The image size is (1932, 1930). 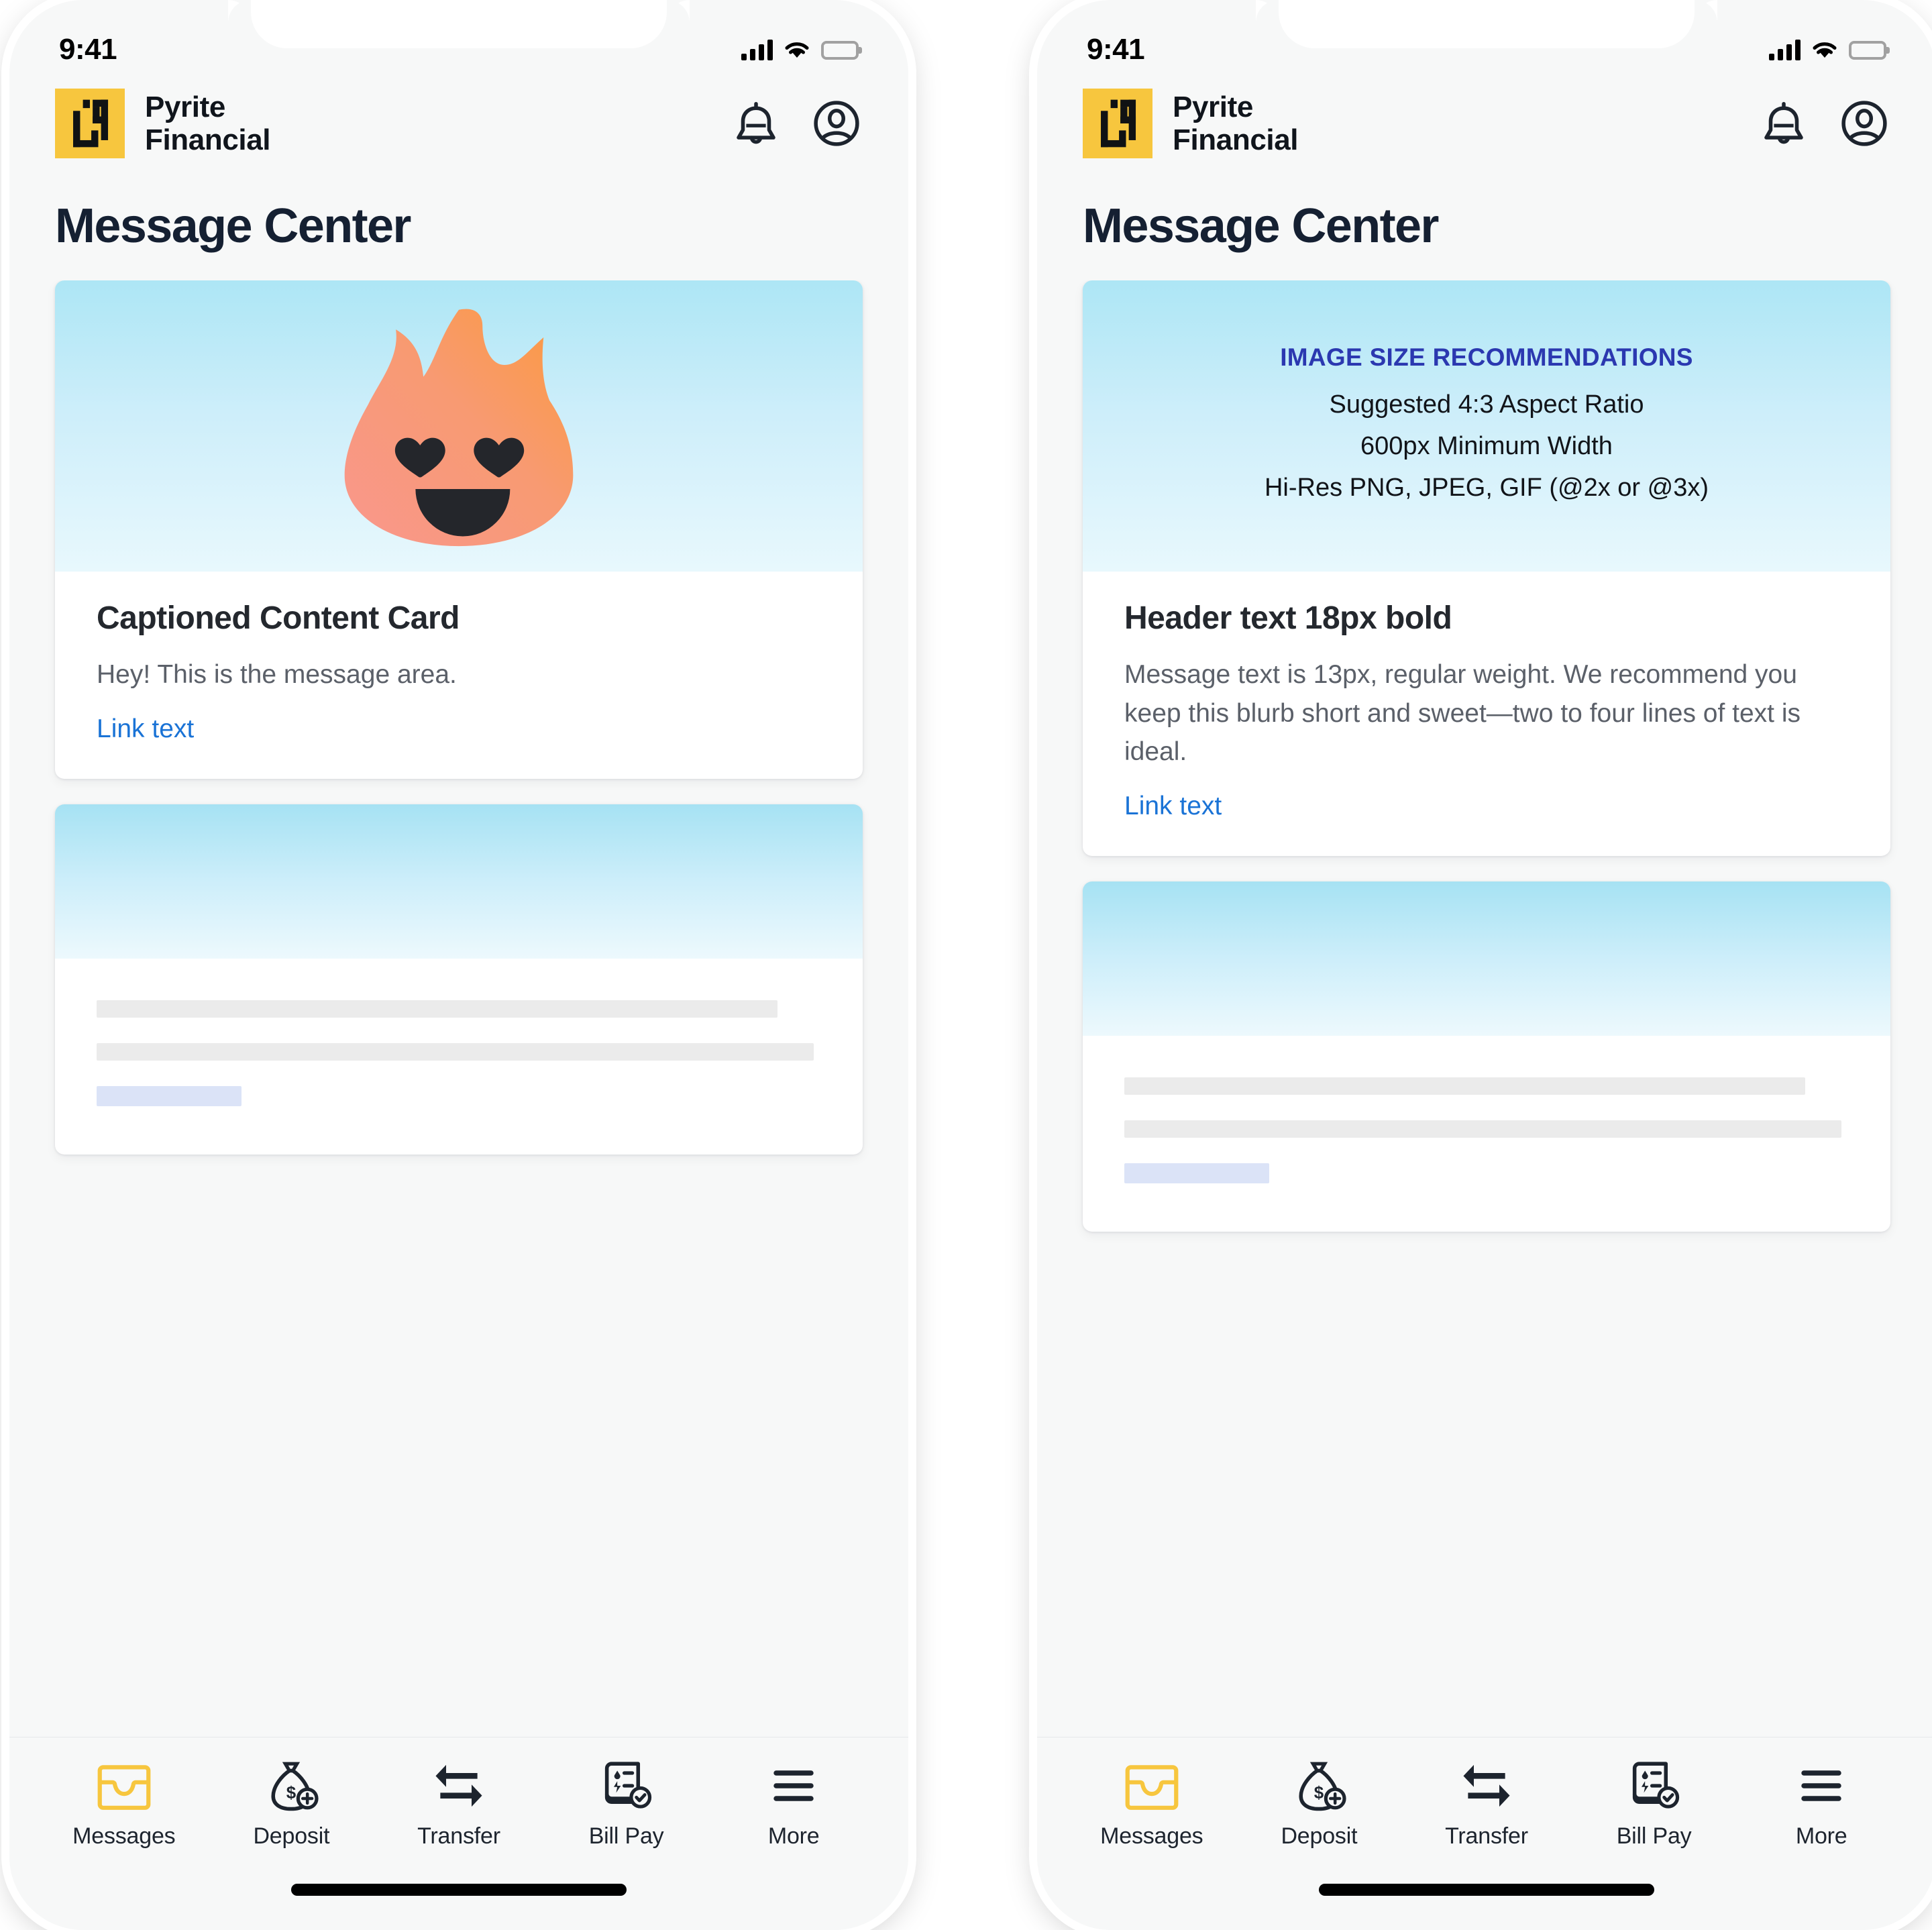 I want to click on media-note-line: Suggested 4:3 Aspect Ratio, so click(x=1486, y=404).